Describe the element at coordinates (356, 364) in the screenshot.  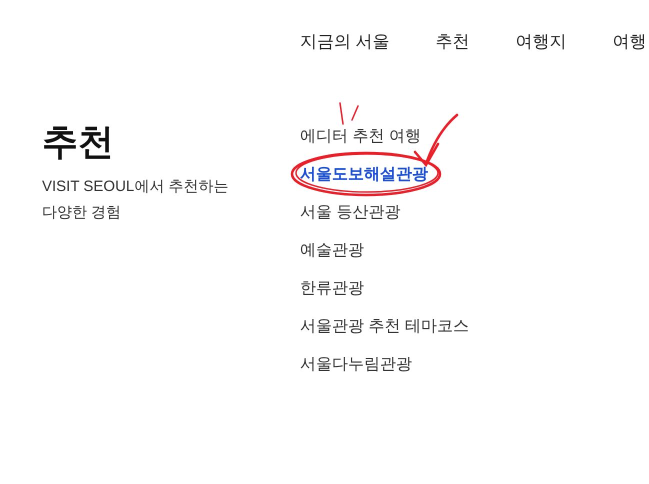
I see `menu-link: 서울다누림관광` at that location.